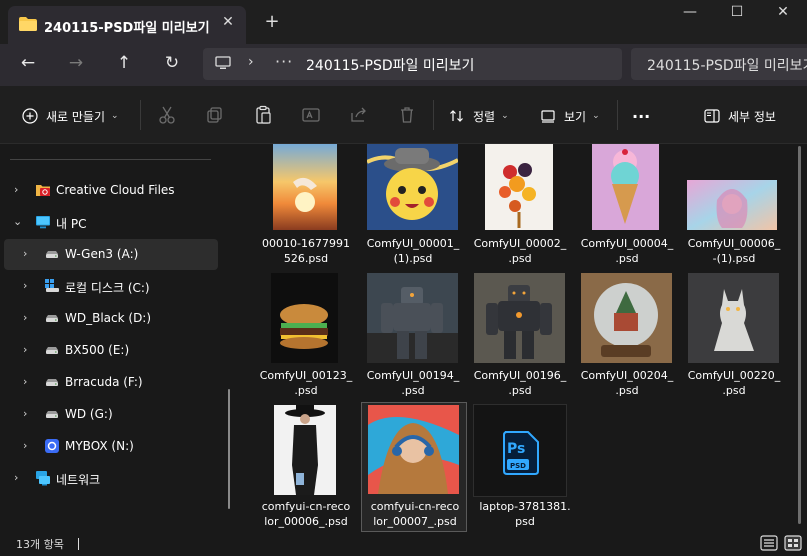 Image resolution: width=807 pixels, height=556 pixels. I want to click on minimize-button: —, so click(690, 16).